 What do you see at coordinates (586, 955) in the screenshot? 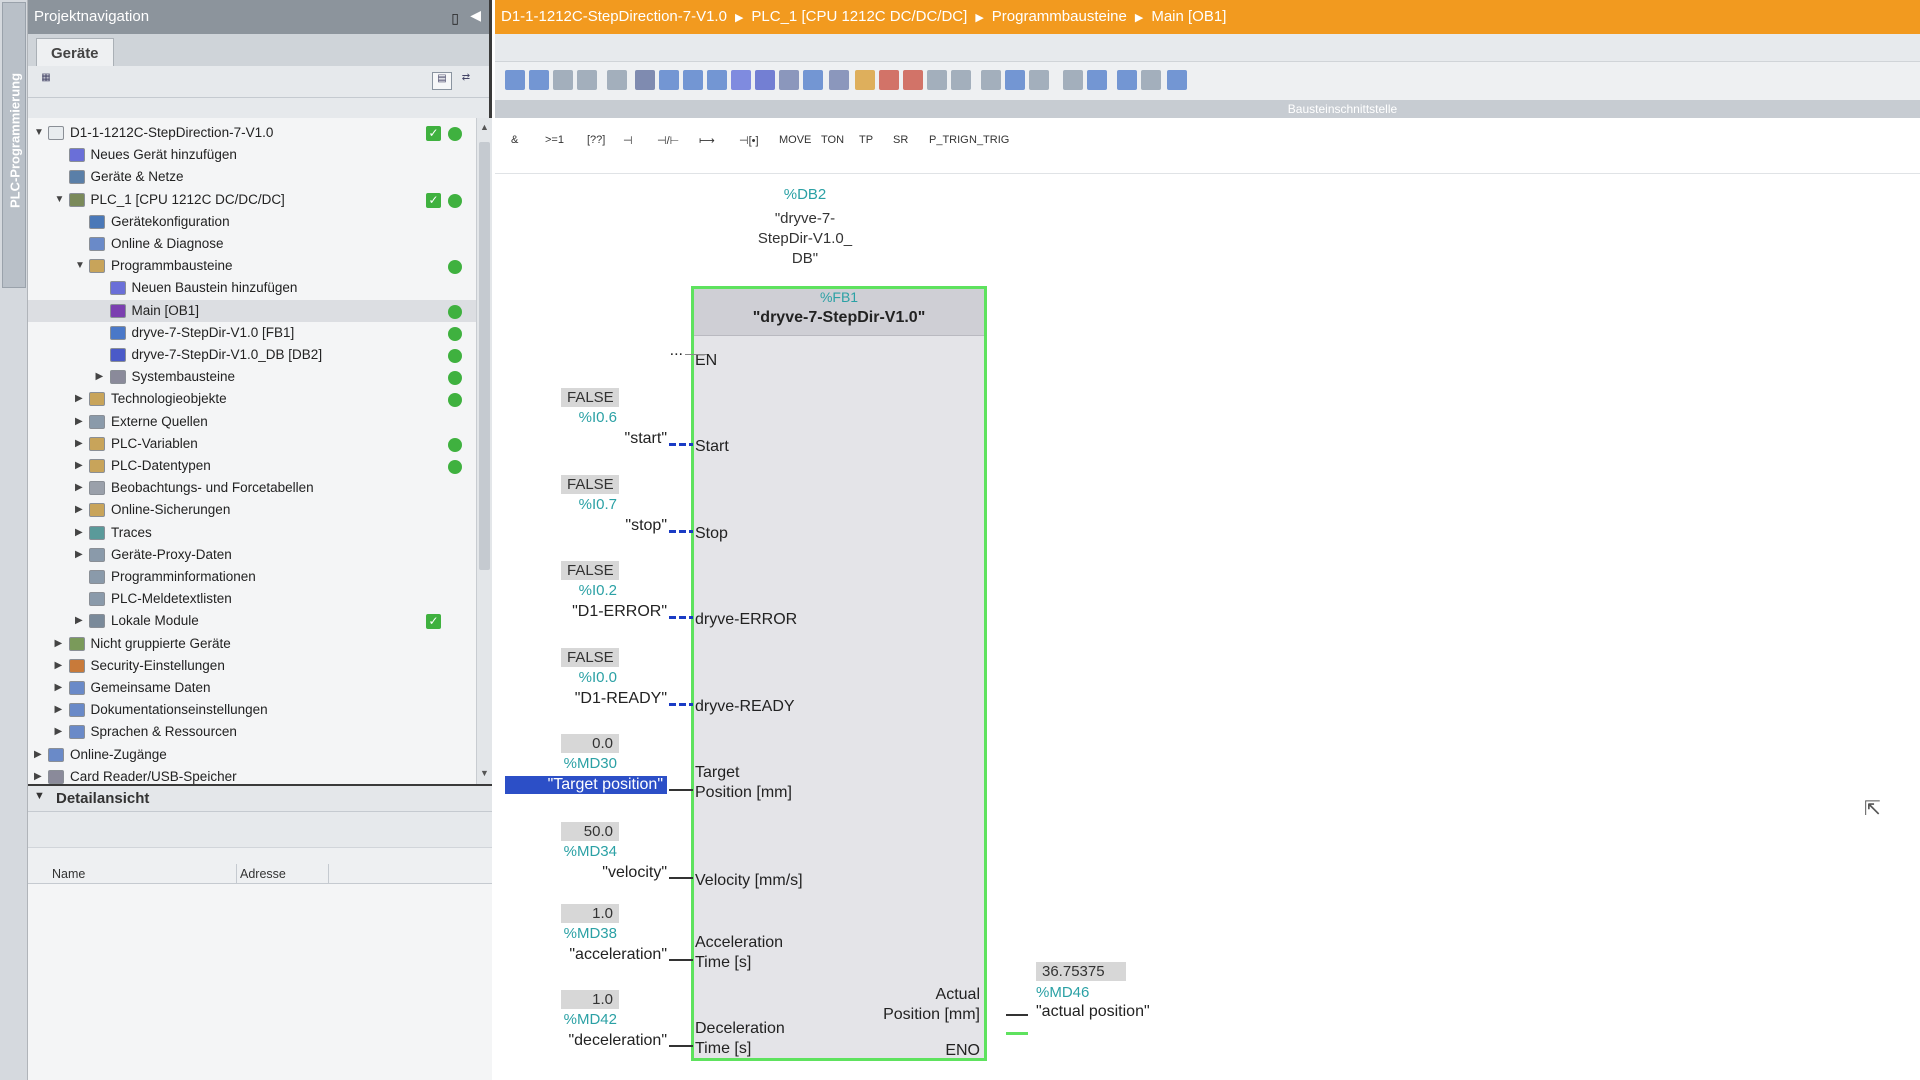
I see `input-acceleration-symbol: "acceleration"` at bounding box center [586, 955].